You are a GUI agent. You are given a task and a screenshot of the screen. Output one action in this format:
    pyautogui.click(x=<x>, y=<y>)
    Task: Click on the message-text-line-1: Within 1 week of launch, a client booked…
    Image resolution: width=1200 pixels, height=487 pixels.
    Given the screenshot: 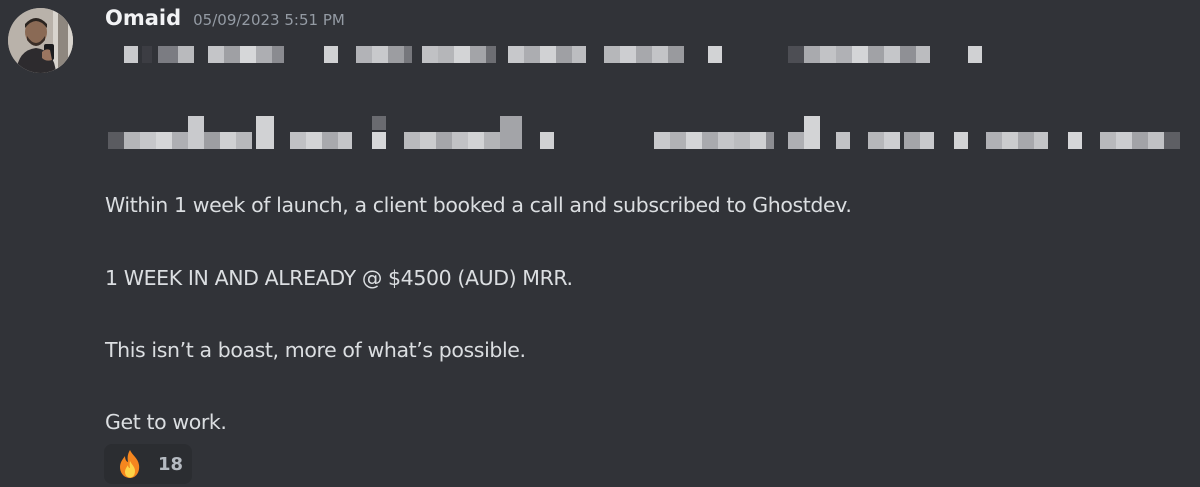 What is the action you would take?
    pyautogui.click(x=478, y=205)
    